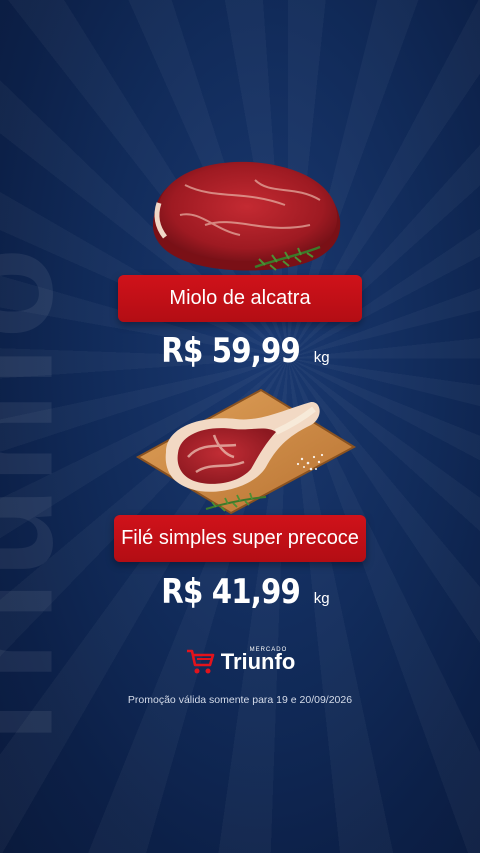  I want to click on product-name-label: Miolo de alcatra, so click(240, 298).